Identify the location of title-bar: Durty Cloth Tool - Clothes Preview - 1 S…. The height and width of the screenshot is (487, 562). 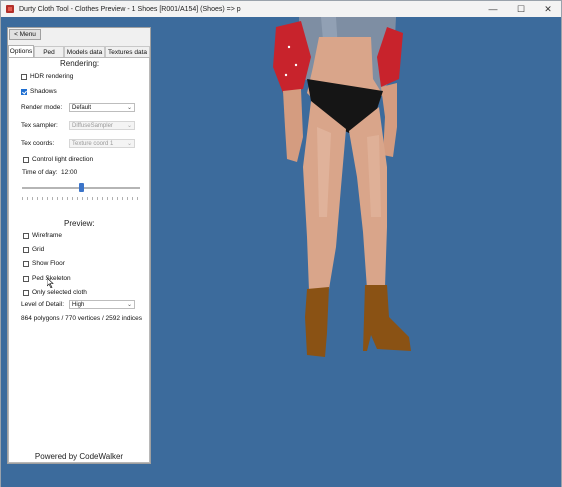
(281, 9).